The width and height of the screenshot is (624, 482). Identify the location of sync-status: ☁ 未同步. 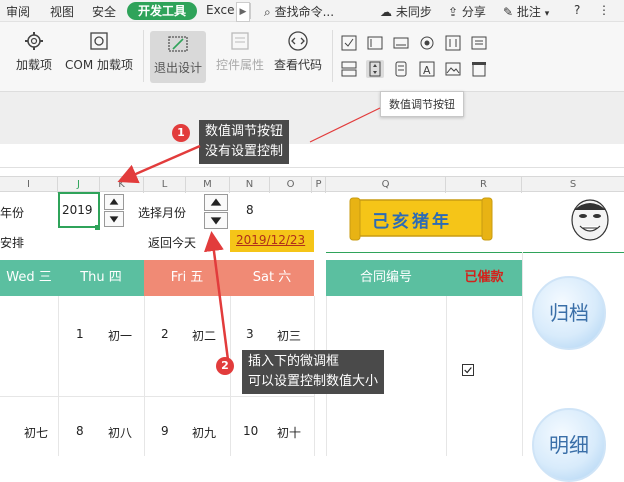
(406, 11).